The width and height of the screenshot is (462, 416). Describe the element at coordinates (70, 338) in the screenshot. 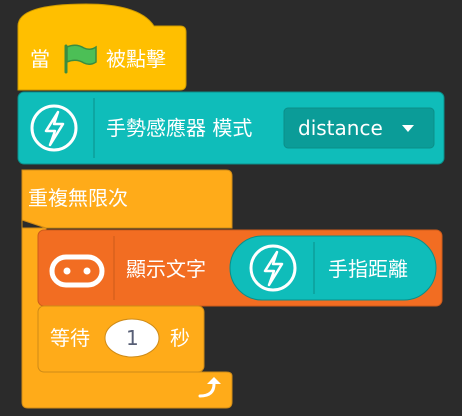

I see `wait-prefix: 等待` at that location.